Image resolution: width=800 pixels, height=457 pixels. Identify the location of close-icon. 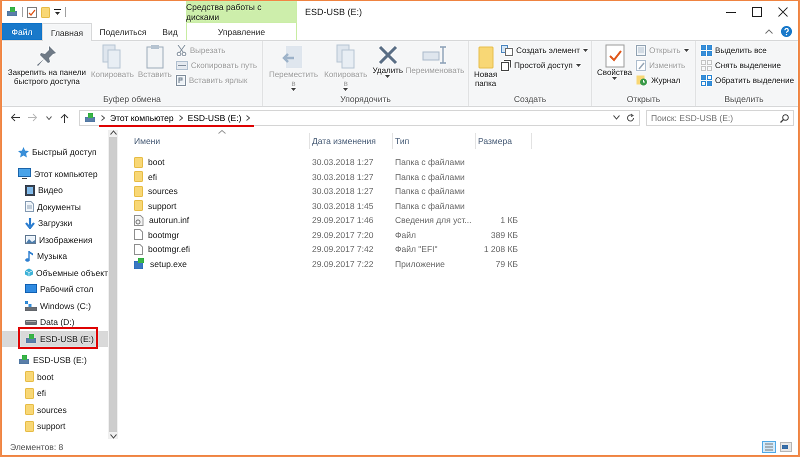
(783, 12).